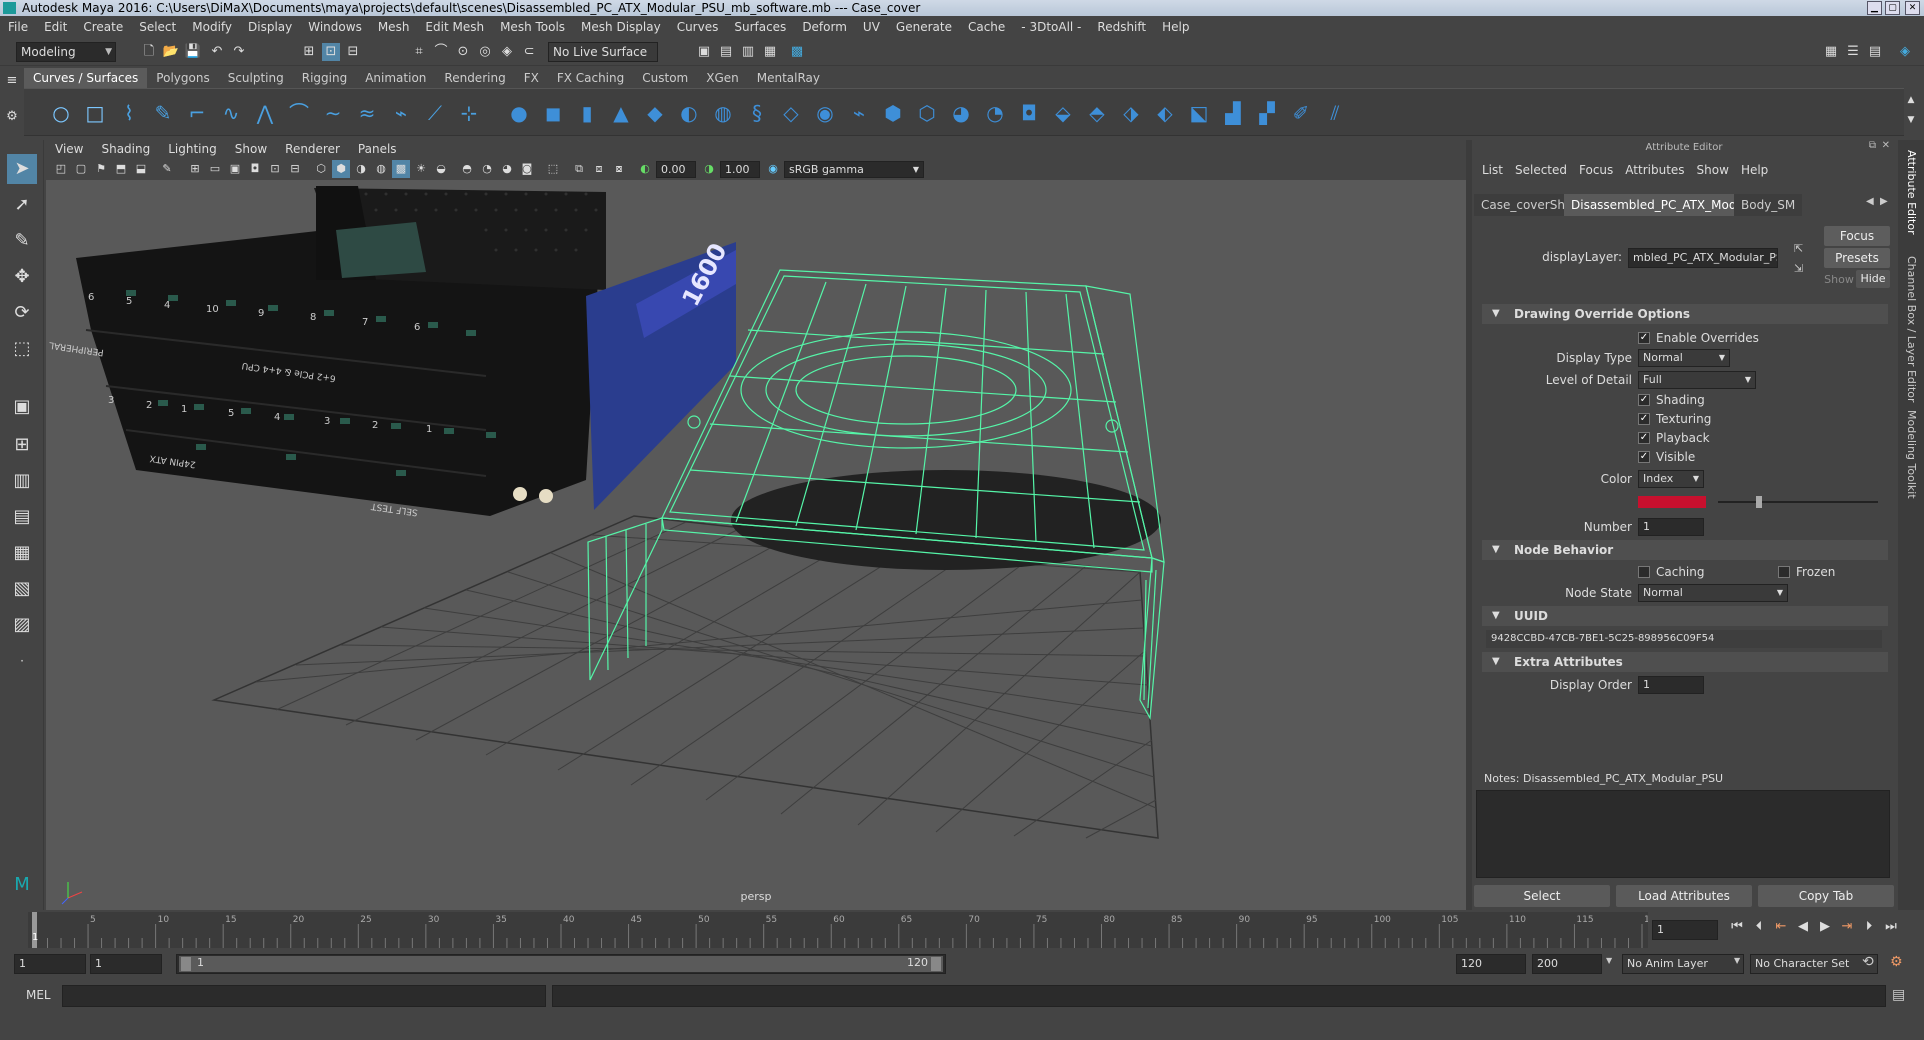 The image size is (1924, 1040). Describe the element at coordinates (995, 113) in the screenshot. I see `trim-tool-icon: ◔` at that location.